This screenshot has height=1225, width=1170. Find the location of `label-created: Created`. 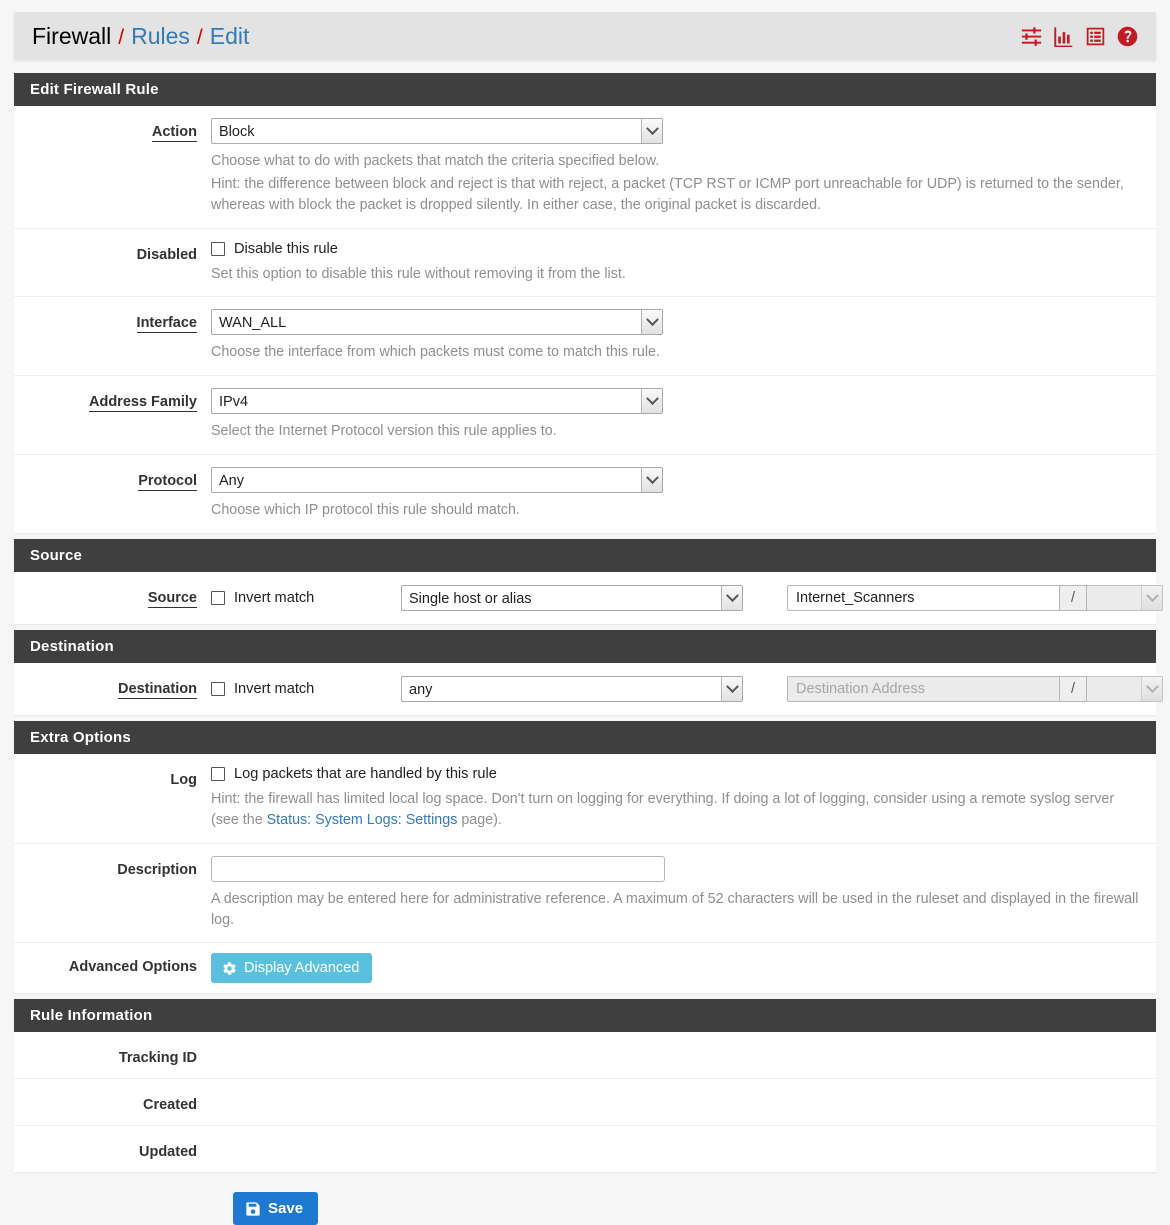

label-created: Created is located at coordinates (170, 1105).